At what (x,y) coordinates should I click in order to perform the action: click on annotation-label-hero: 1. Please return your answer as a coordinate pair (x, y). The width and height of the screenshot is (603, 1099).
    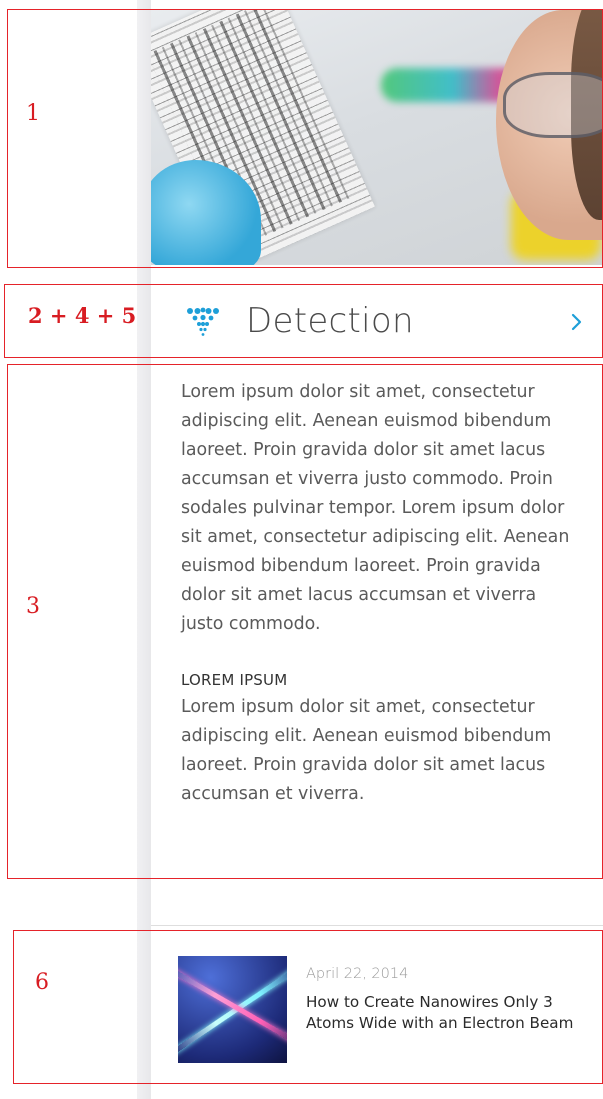
    Looking at the image, I should click on (33, 113).